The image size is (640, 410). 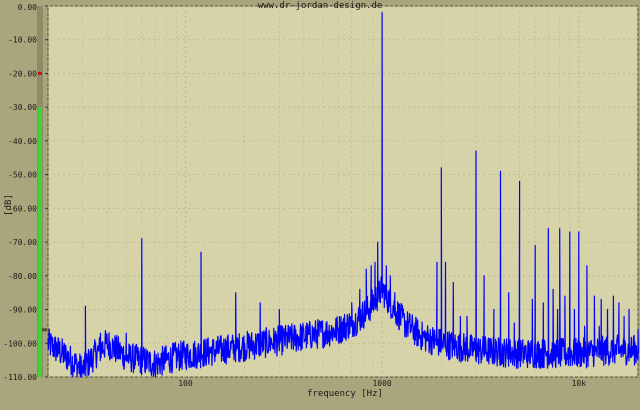 What do you see at coordinates (27, 7) in the screenshot?
I see `y-tick-label: 0.00` at bounding box center [27, 7].